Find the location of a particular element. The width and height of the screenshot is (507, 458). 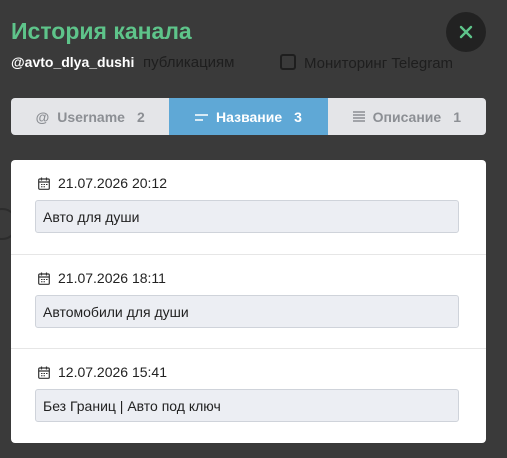

tab-label: Описание is located at coordinates (407, 116).